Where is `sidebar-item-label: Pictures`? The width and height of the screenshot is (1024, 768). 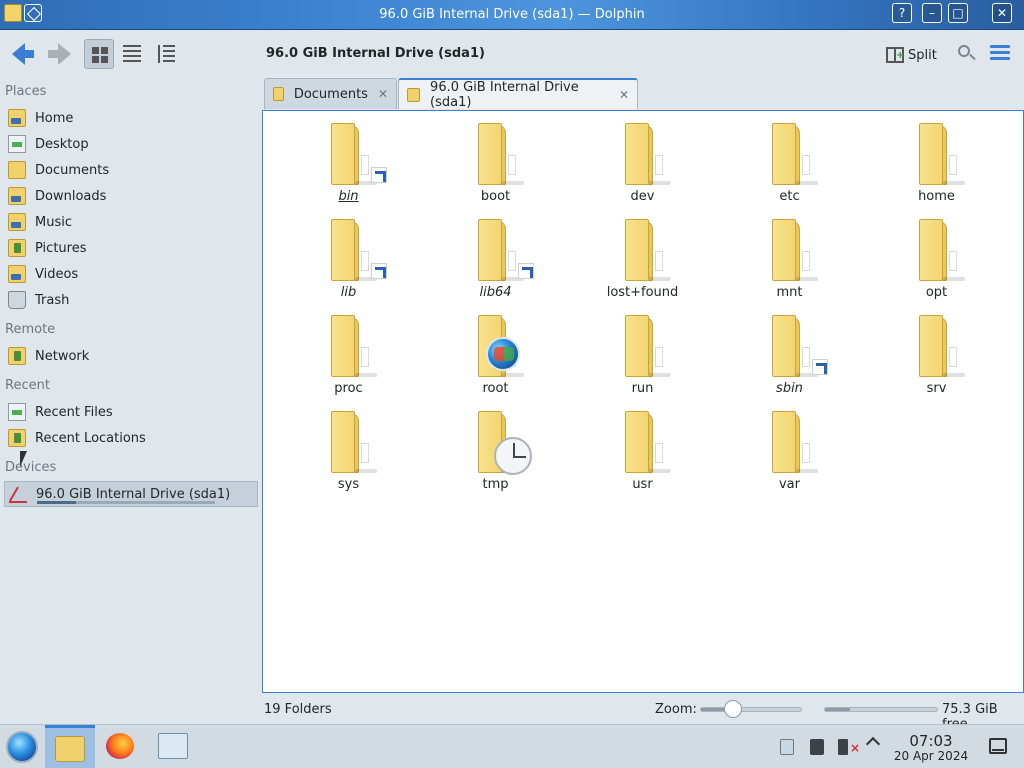 sidebar-item-label: Pictures is located at coordinates (61, 248).